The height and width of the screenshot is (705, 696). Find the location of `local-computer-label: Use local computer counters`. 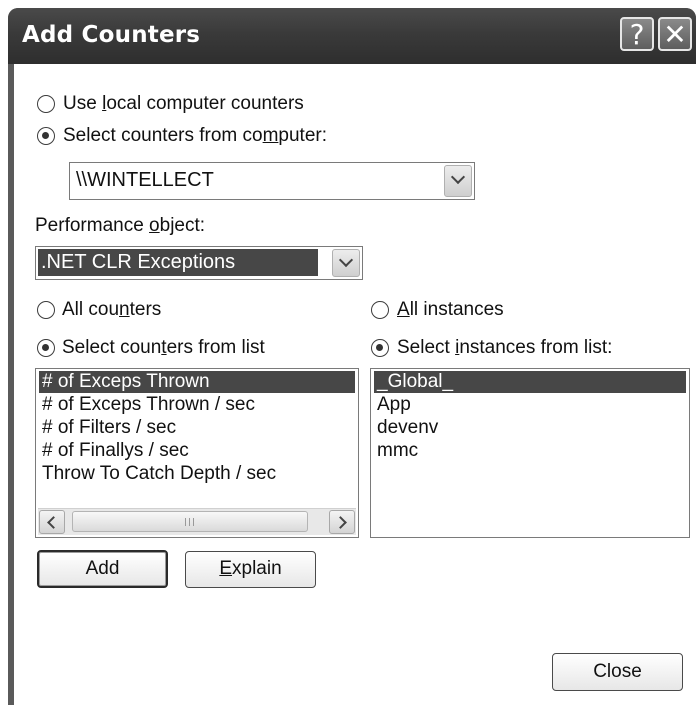

local-computer-label: Use local computer counters is located at coordinates (183, 104).